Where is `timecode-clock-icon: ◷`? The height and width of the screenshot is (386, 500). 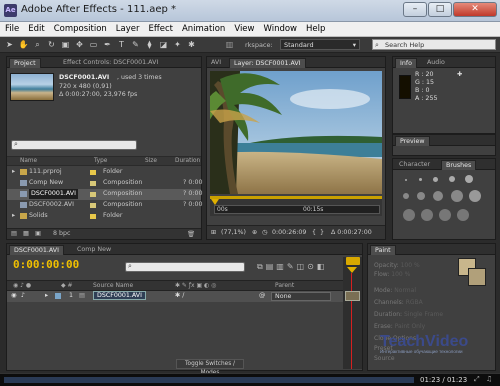
timecode-clock-icon: ◷ is located at coordinates (265, 232).